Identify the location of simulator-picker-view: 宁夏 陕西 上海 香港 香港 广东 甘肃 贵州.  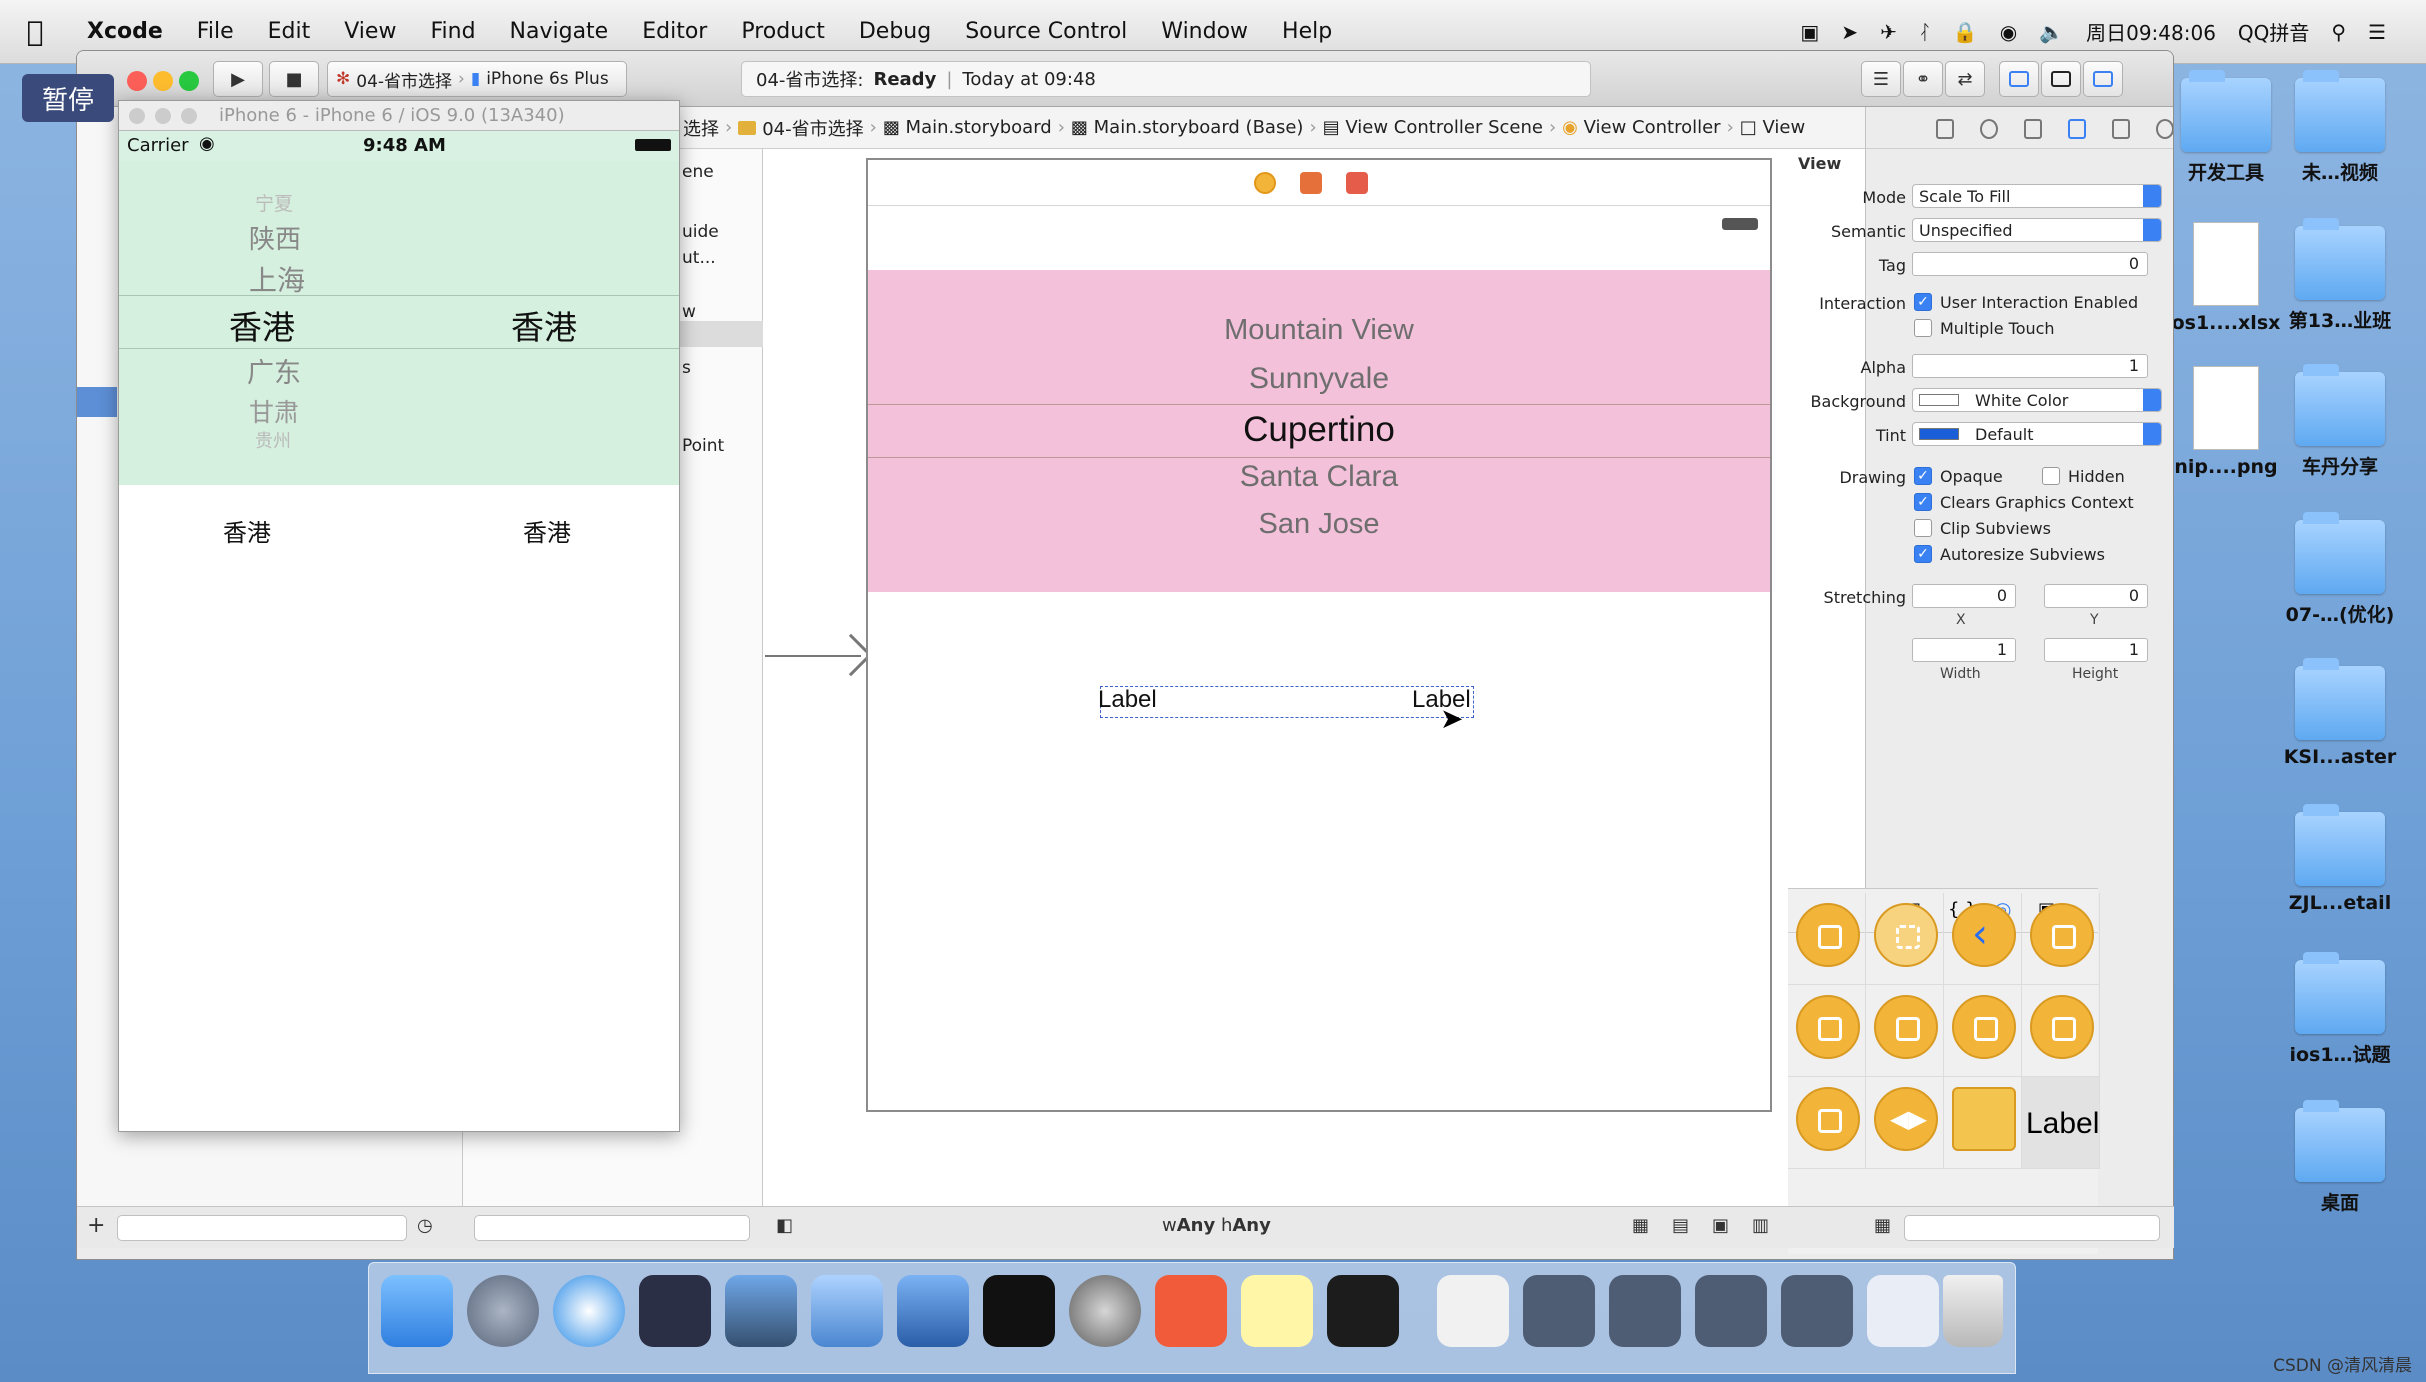
(399, 323).